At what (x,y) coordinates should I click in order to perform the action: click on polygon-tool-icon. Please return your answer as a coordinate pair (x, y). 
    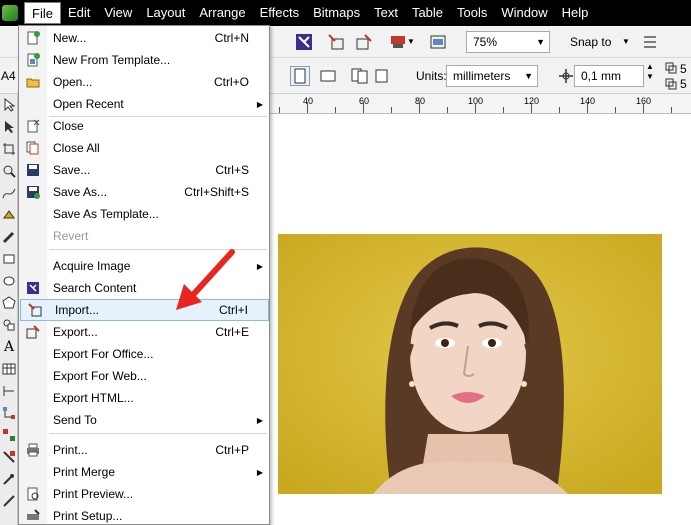
    Looking at the image, I should click on (9, 303).